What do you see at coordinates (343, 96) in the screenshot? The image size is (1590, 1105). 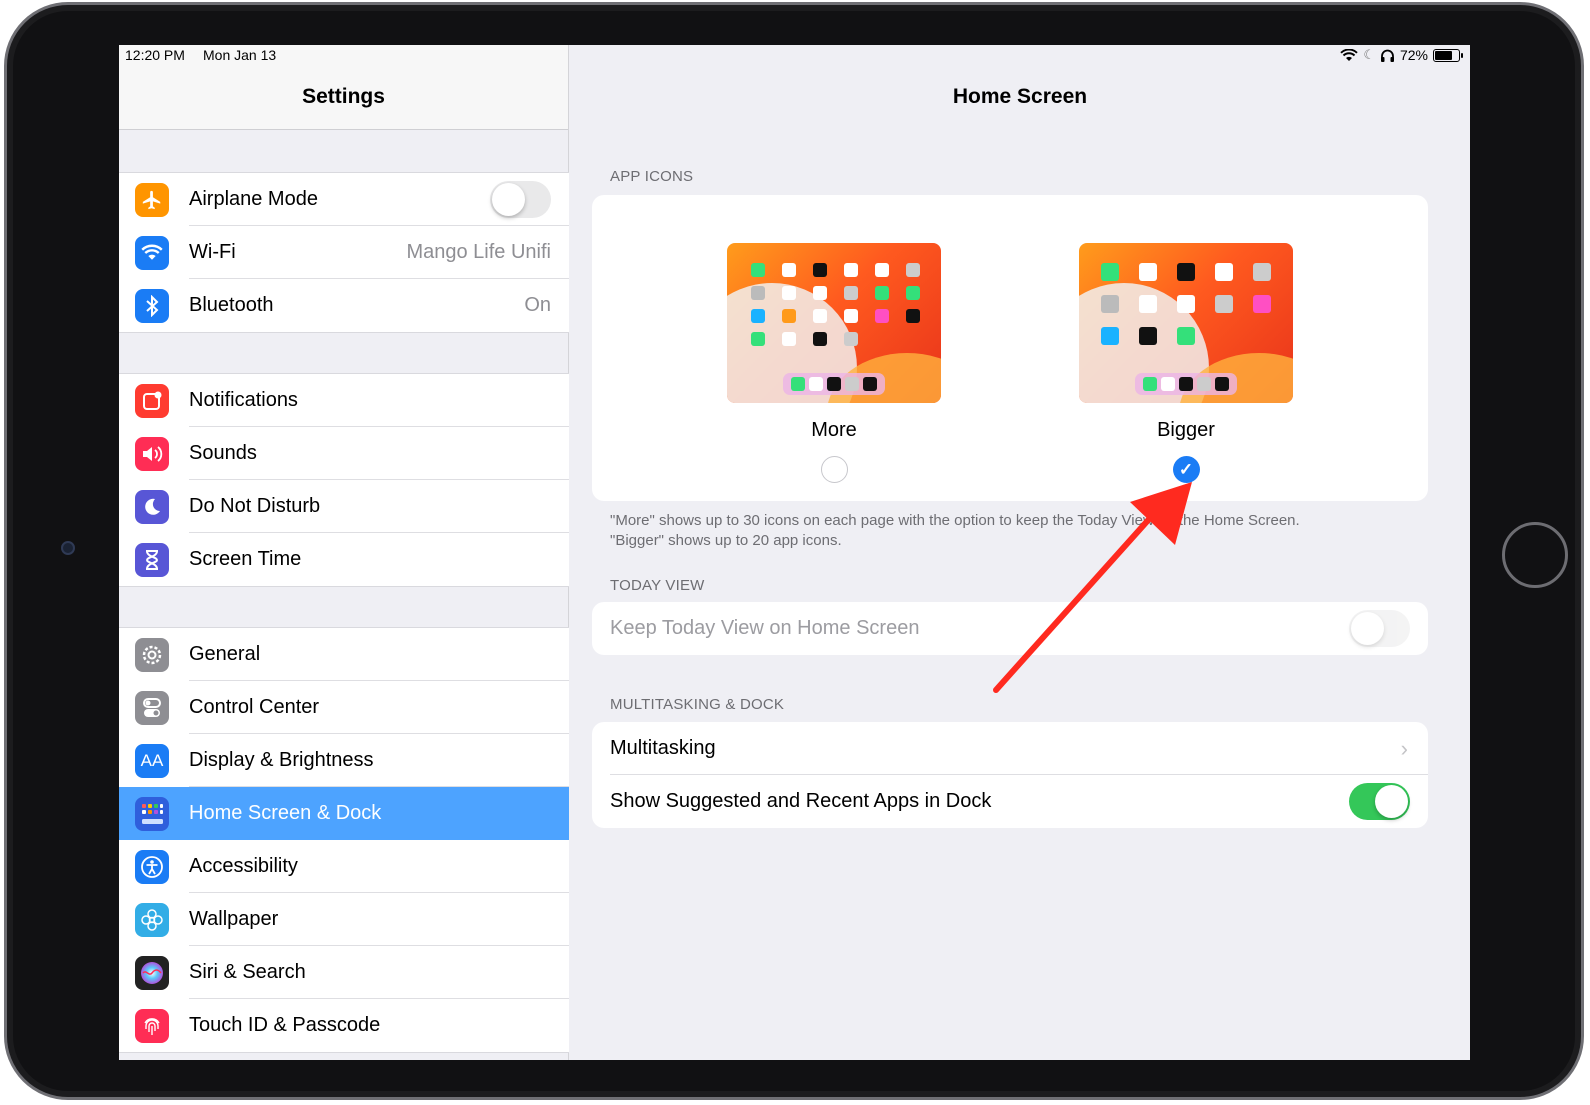 I see `sidebar-title: Settings` at bounding box center [343, 96].